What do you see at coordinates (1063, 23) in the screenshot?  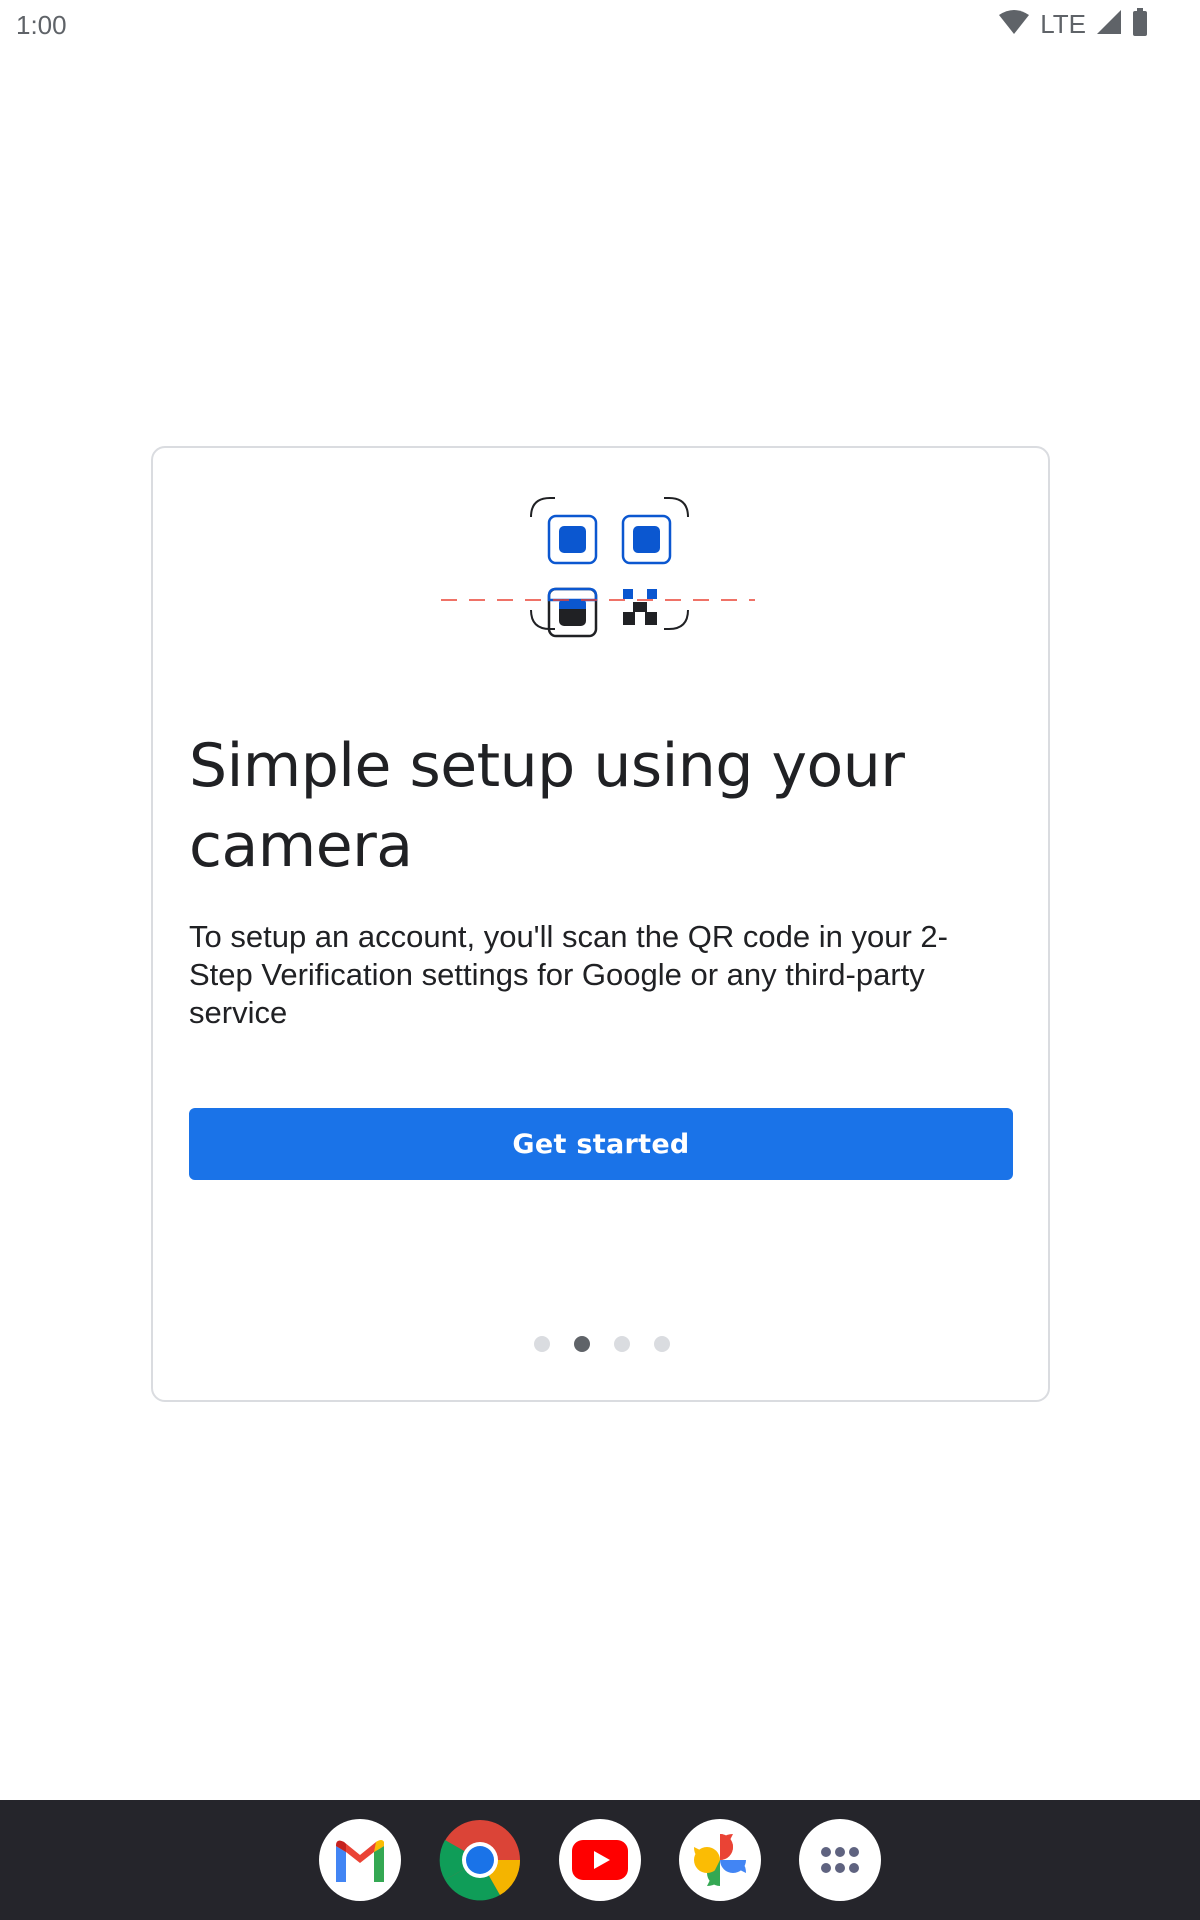 I see `network-type-label: LTE` at bounding box center [1063, 23].